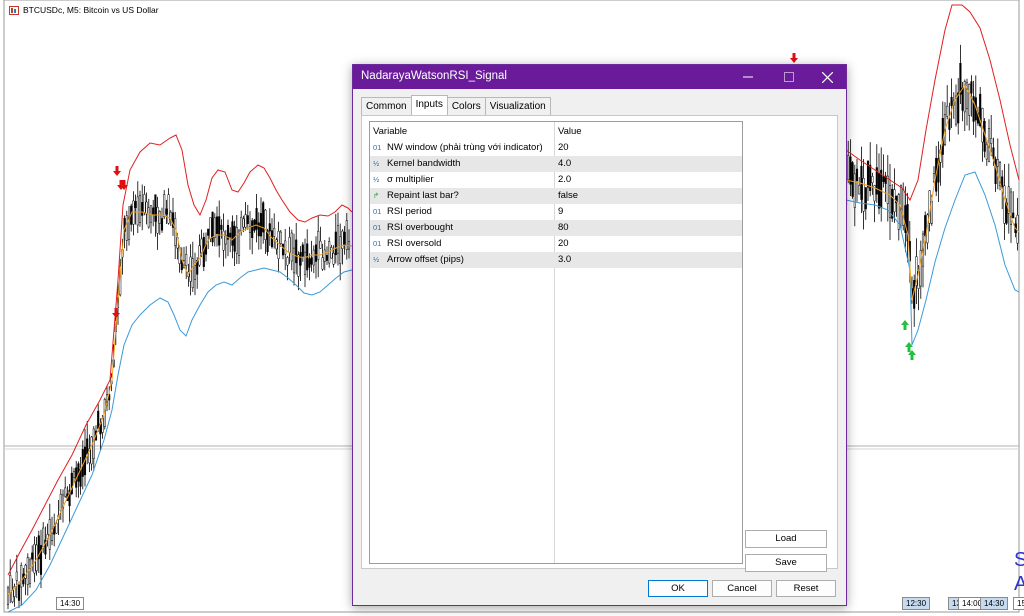  Describe the element at coordinates (786, 563) in the screenshot. I see `save-button: Save` at that location.